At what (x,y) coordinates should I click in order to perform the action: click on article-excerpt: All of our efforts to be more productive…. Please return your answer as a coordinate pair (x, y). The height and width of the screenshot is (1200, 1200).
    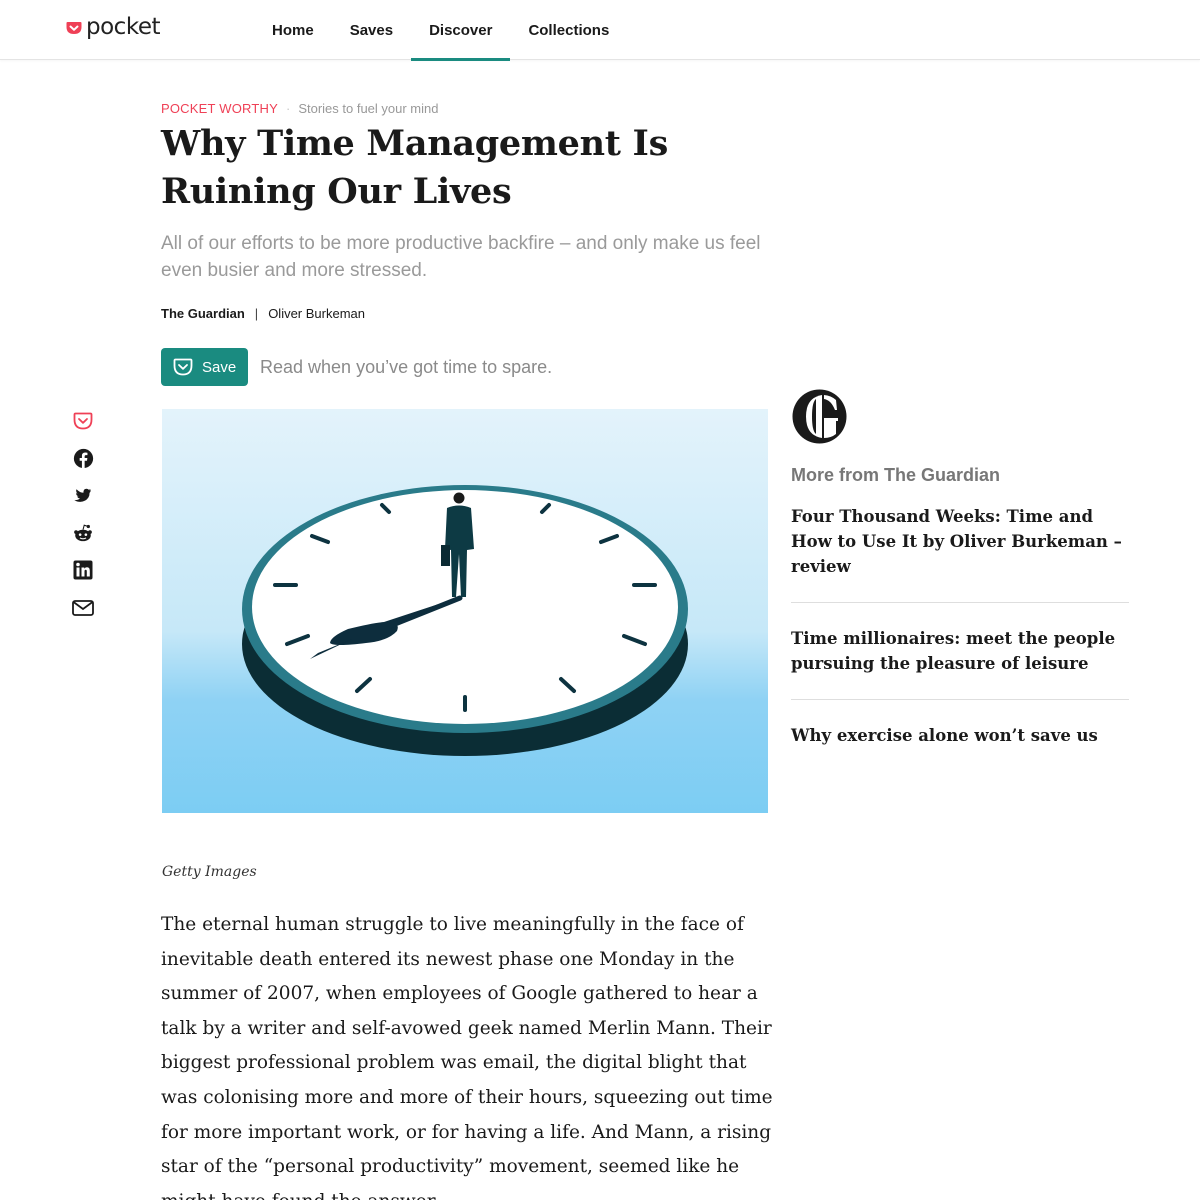
    Looking at the image, I should click on (461, 257).